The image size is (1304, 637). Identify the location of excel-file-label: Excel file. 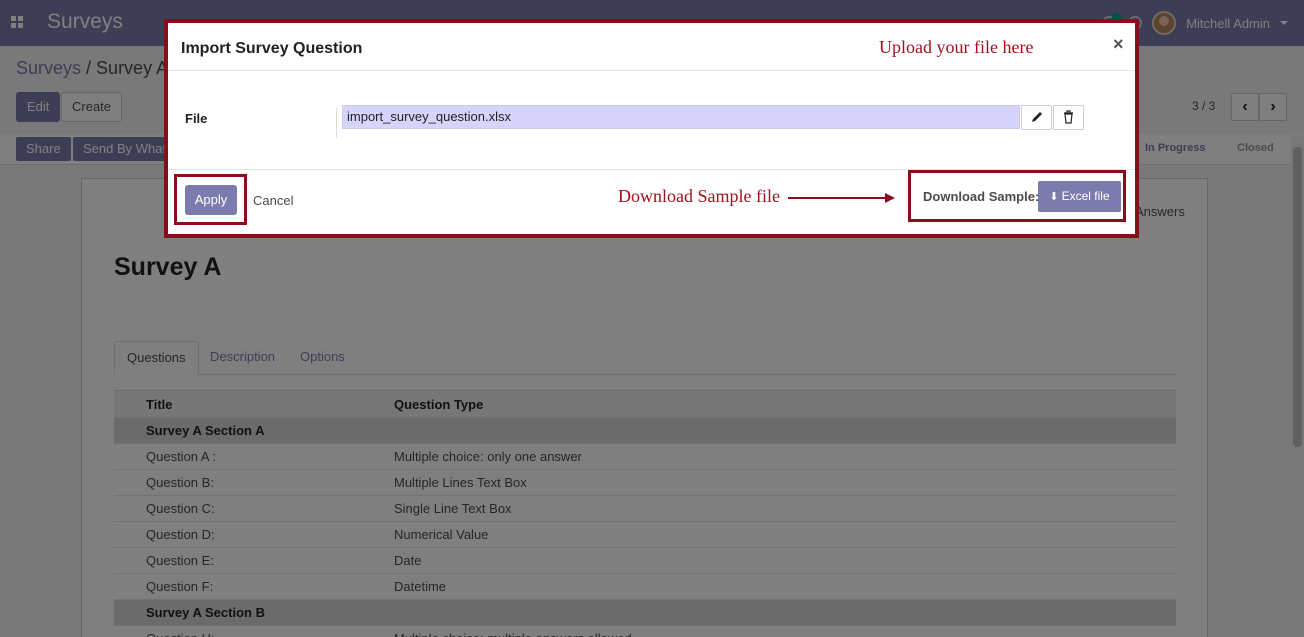
(1085, 196).